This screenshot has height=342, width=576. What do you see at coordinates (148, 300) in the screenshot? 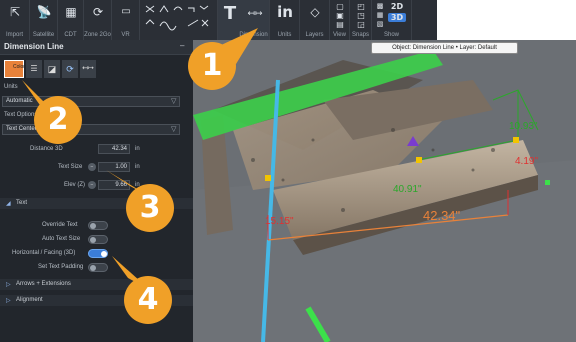
I see `callout-4: 4` at bounding box center [148, 300].